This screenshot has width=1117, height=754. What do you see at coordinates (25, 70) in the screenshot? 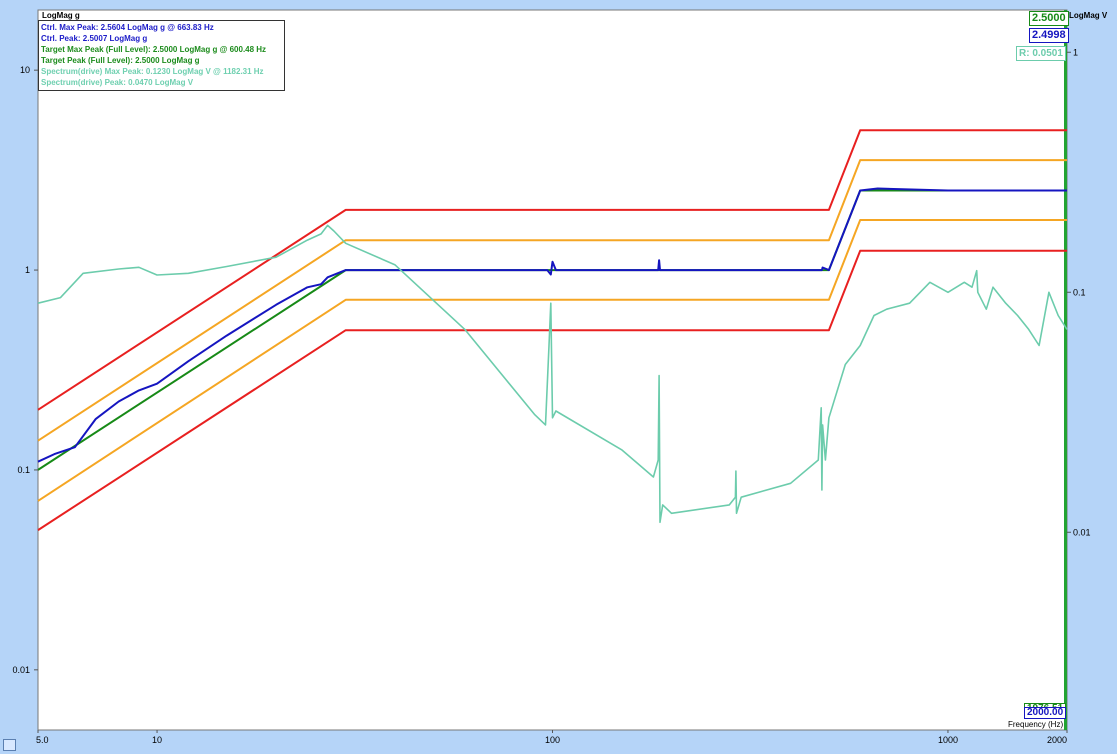
I see `y-tick-label: 10` at bounding box center [25, 70].